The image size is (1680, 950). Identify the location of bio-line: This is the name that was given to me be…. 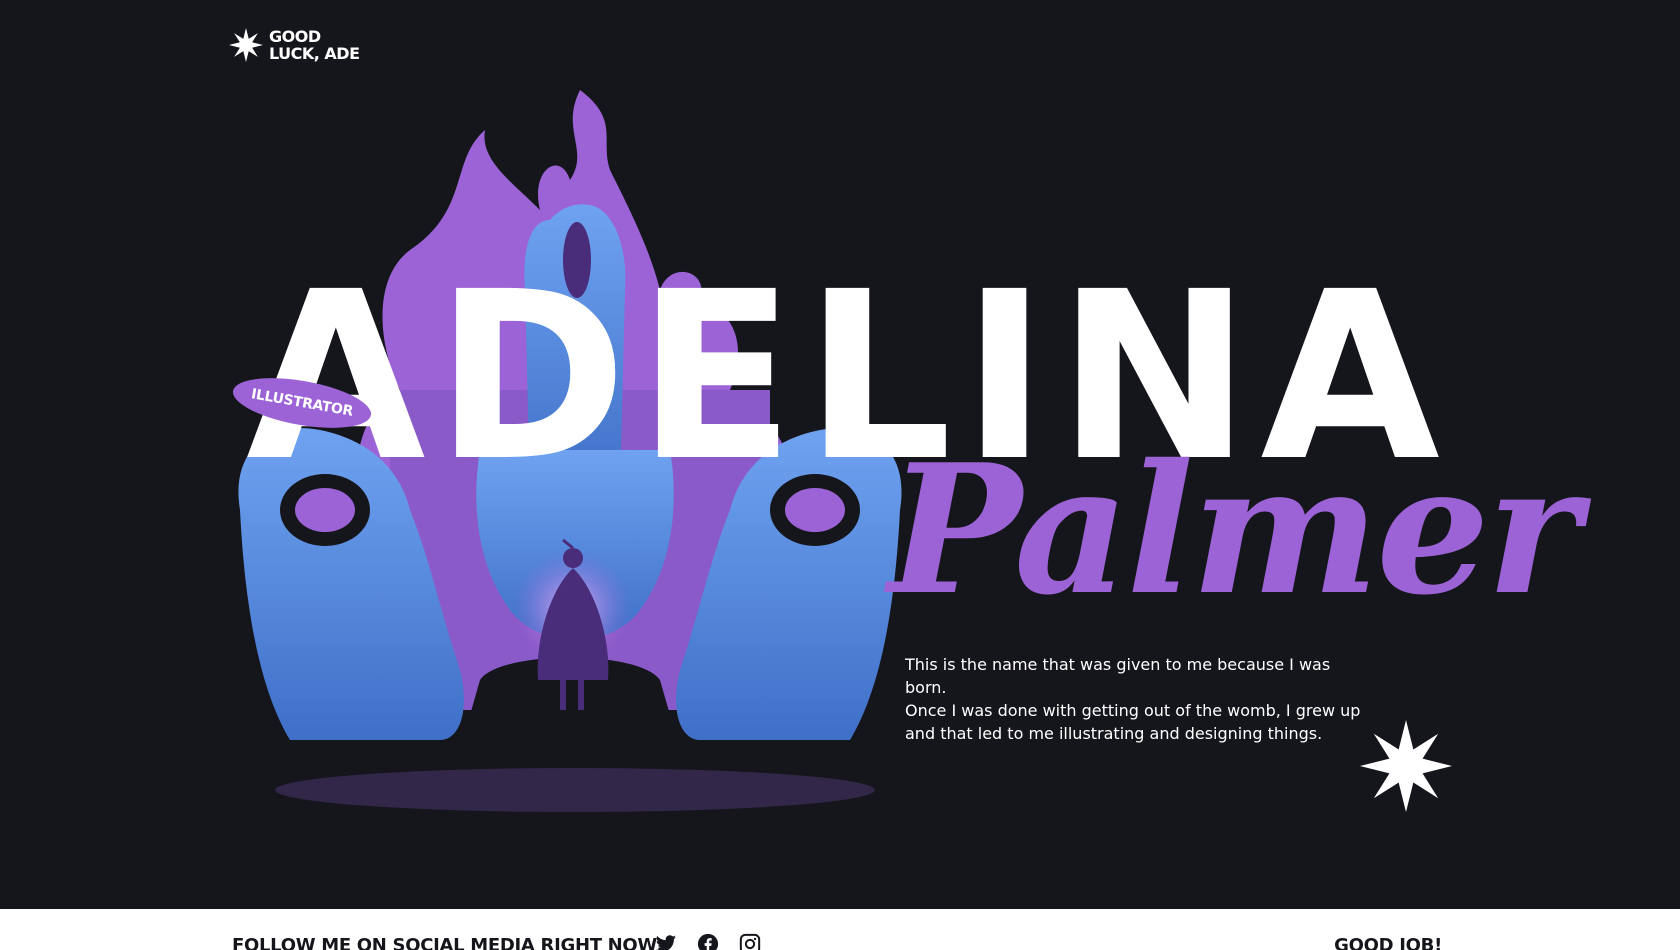
(1118, 676).